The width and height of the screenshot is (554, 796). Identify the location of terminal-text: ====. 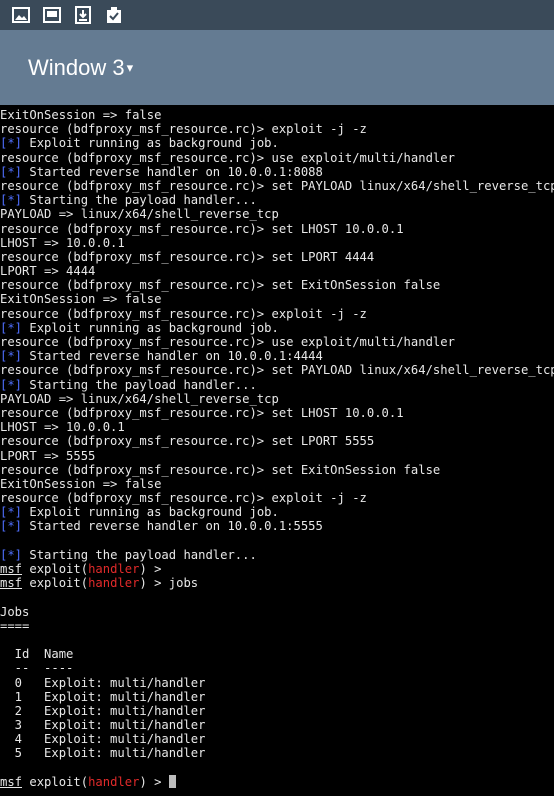
(15, 625).